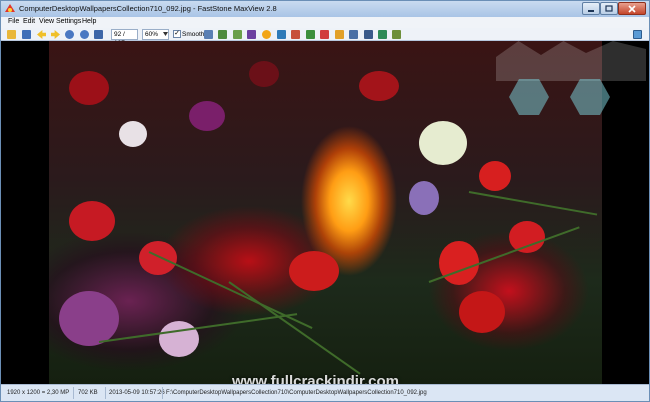 The height and width of the screenshot is (402, 650). What do you see at coordinates (41, 34) in the screenshot?
I see `prev-icon` at bounding box center [41, 34].